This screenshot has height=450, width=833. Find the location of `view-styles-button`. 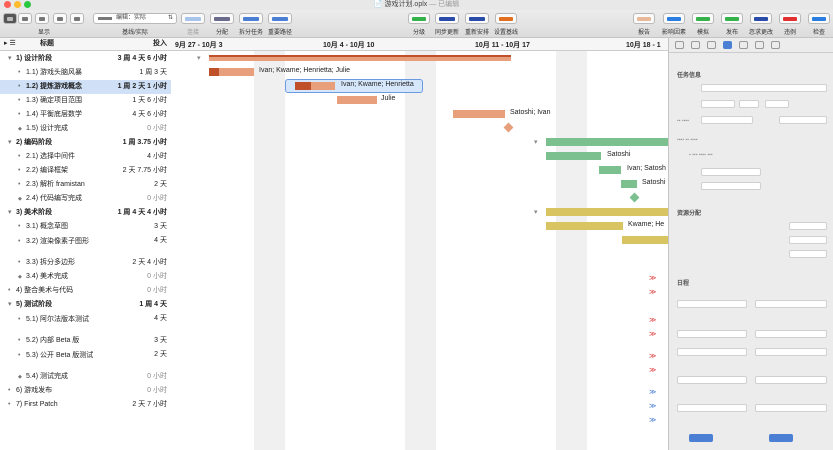

view-styles-button is located at coordinates (77, 18).